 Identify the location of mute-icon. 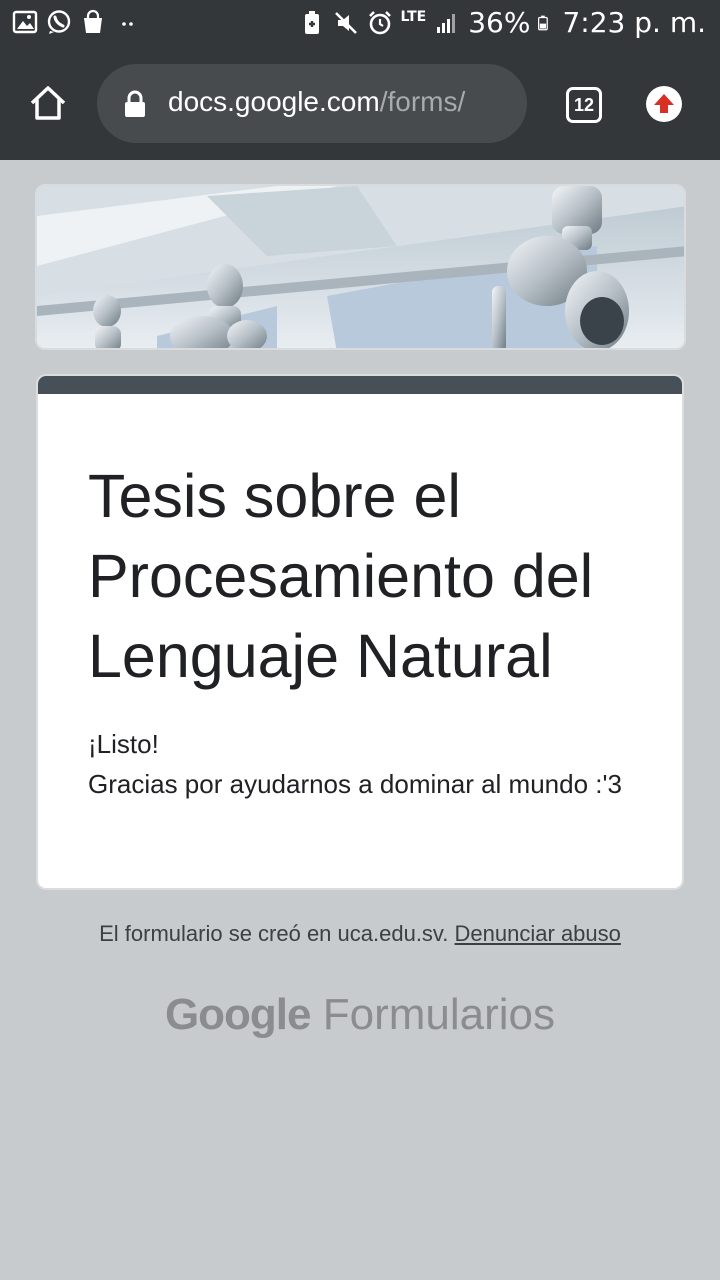
(345, 22).